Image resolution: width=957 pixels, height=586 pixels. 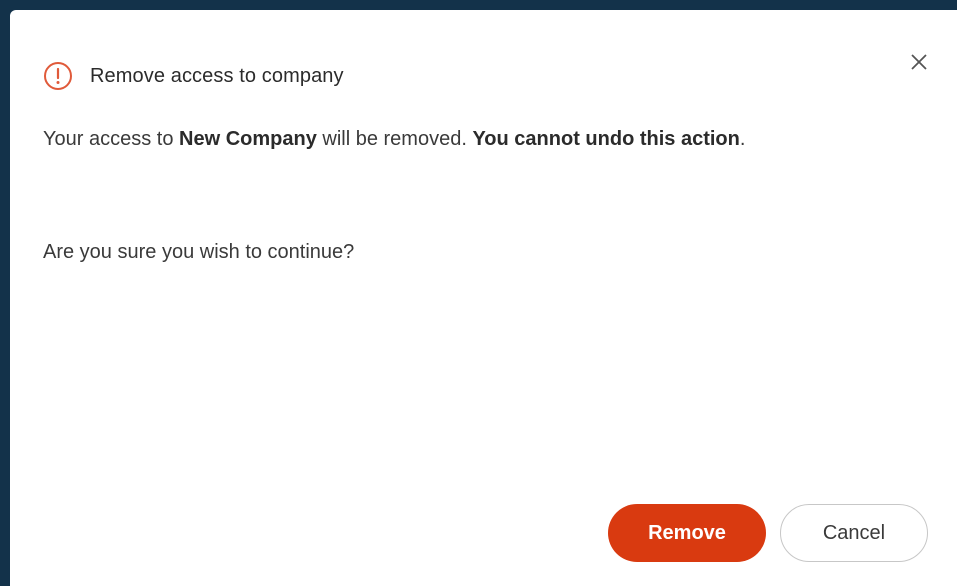 I want to click on message-text: ., so click(x=742, y=139).